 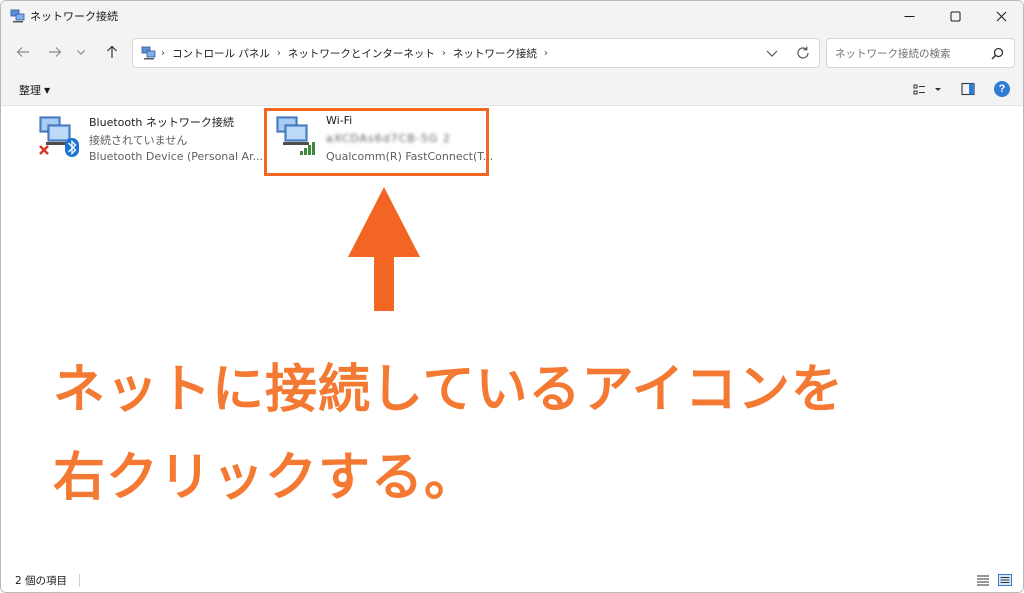 What do you see at coordinates (47, 90) in the screenshot?
I see `caret-down-icon: ▼` at bounding box center [47, 90].